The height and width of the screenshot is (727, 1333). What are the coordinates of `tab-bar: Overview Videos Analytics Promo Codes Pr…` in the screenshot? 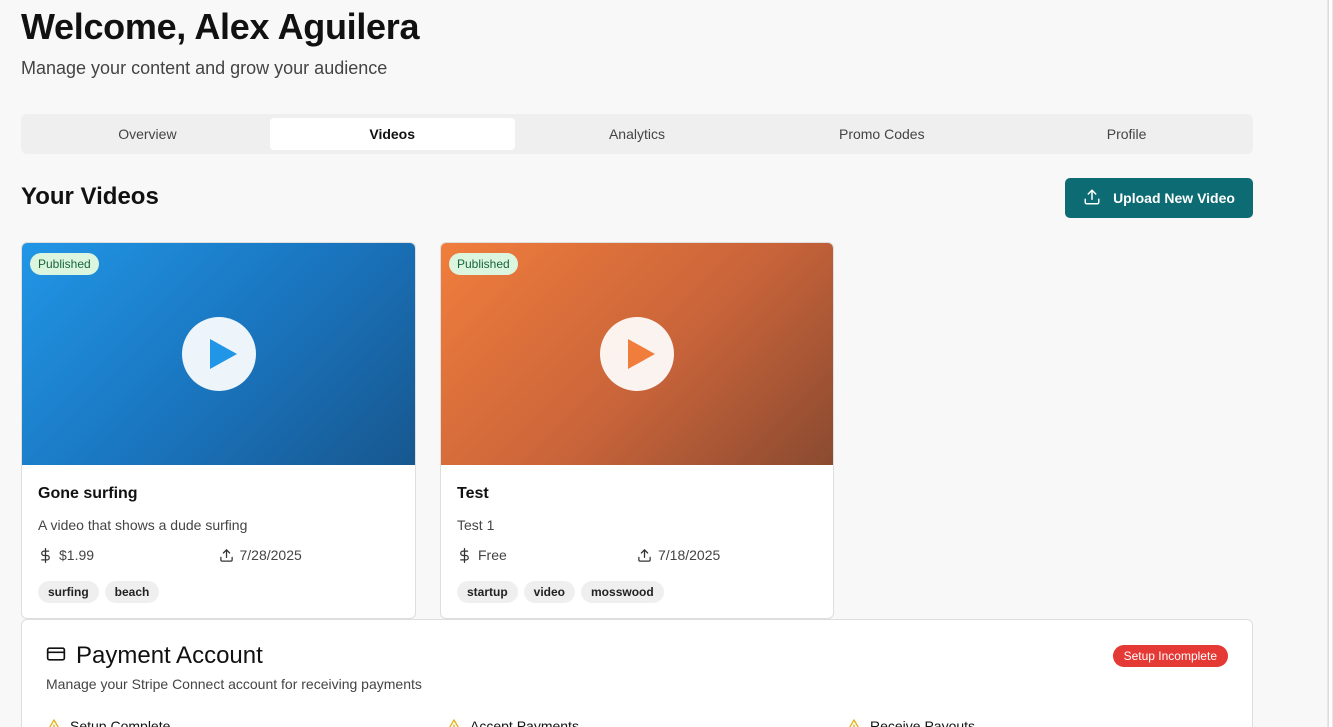 It's located at (637, 134).